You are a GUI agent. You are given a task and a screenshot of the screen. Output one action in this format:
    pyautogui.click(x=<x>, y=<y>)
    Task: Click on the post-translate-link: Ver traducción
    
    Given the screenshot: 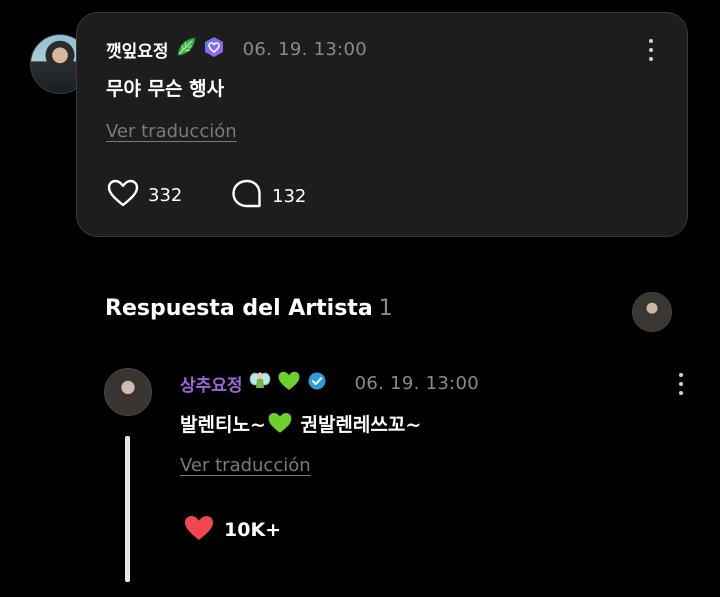 What is the action you would take?
    pyautogui.click(x=171, y=131)
    